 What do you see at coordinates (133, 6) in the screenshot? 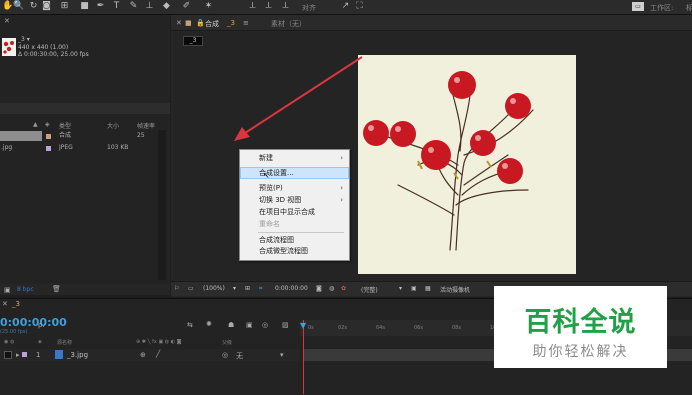
I see `brush-tool-icon: ✎` at bounding box center [133, 6].